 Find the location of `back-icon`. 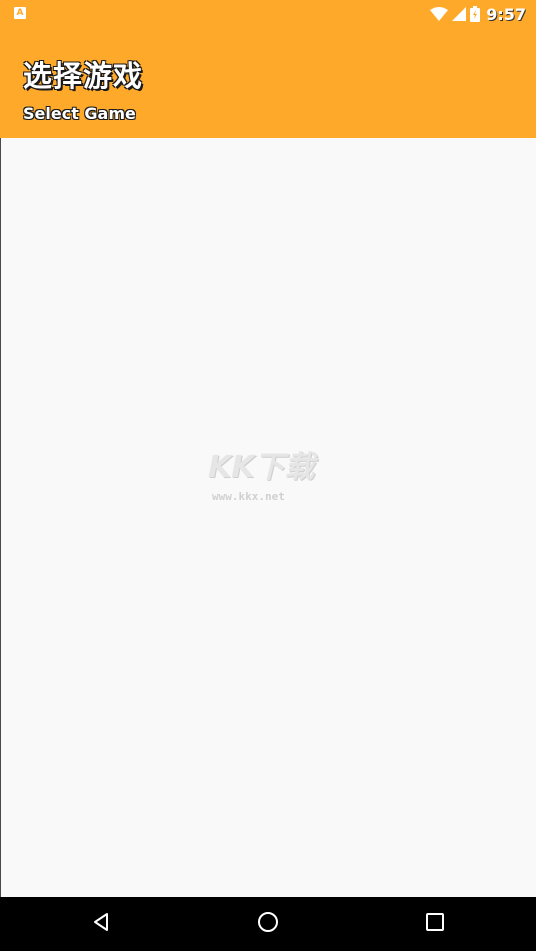

back-icon is located at coordinates (101, 924).